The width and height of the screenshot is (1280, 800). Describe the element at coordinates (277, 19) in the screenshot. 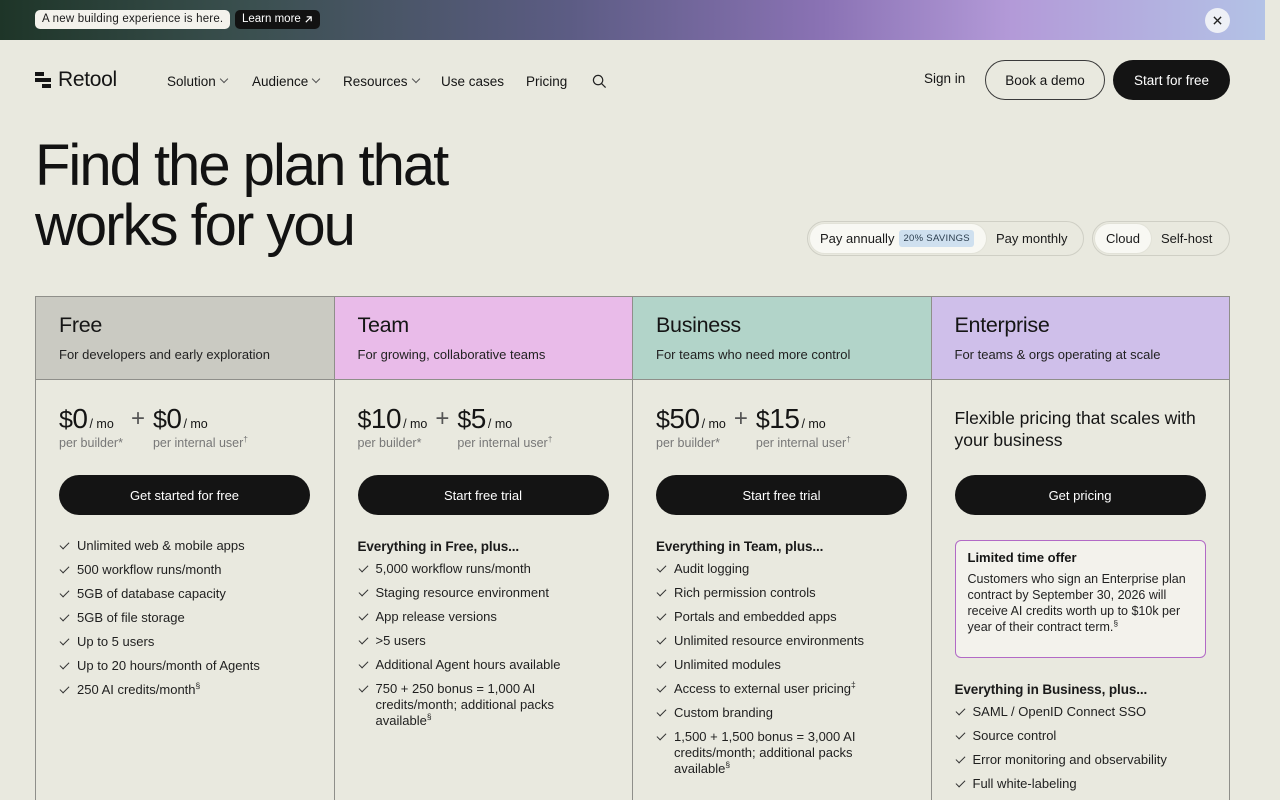

I see `learn-more-link: Learn more` at that location.